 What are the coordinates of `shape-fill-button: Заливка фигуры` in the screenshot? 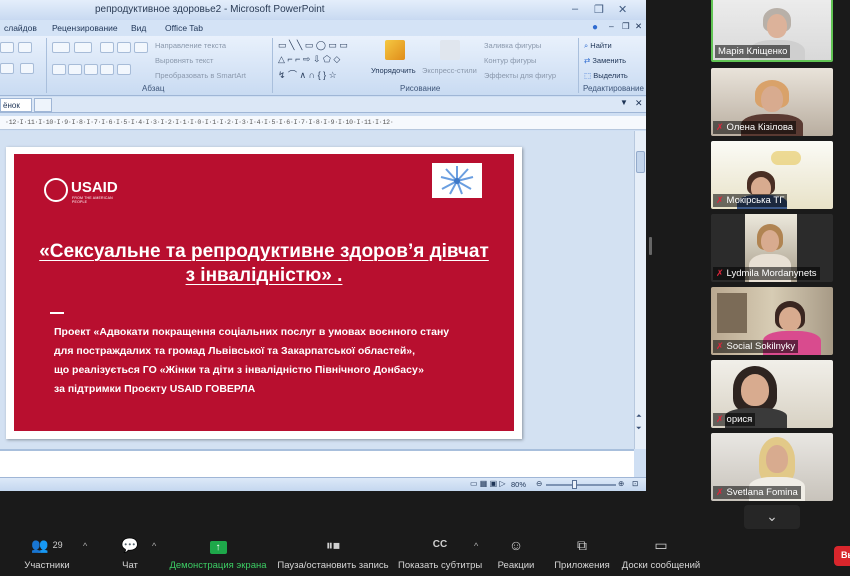 It's located at (512, 45).